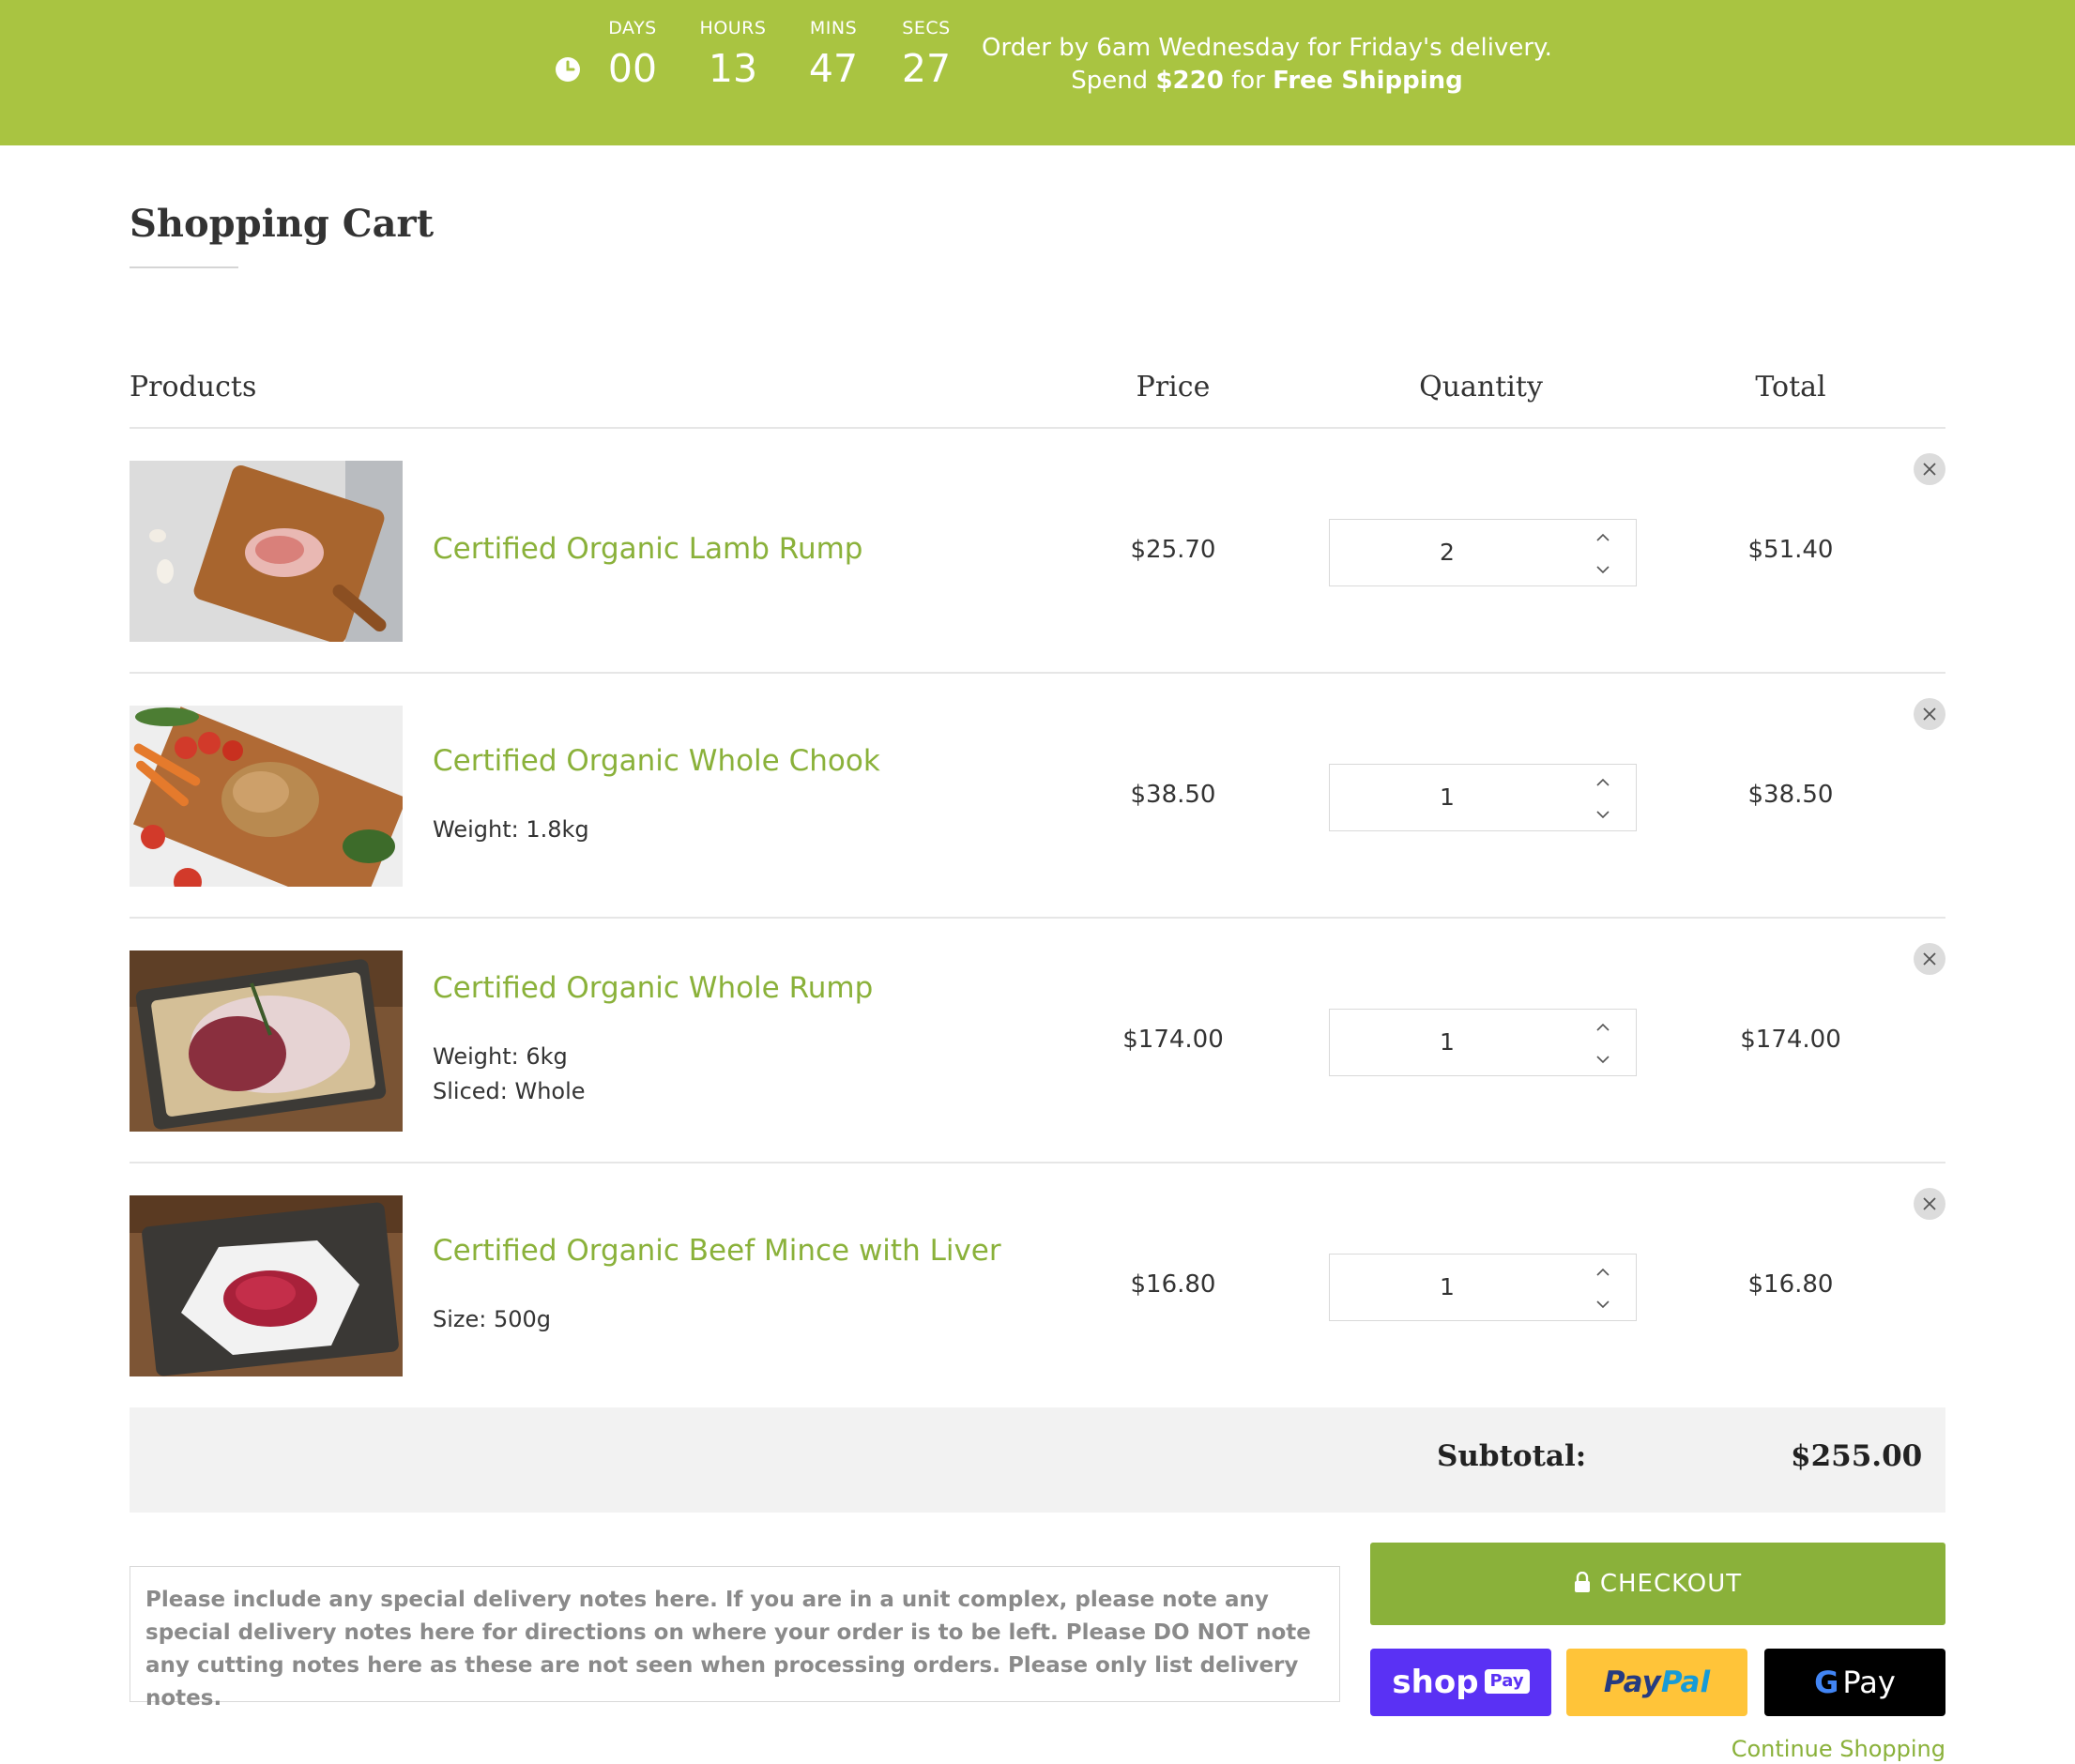 This screenshot has height=1764, width=2075. What do you see at coordinates (266, 796) in the screenshot?
I see `product-image-whole-chook` at bounding box center [266, 796].